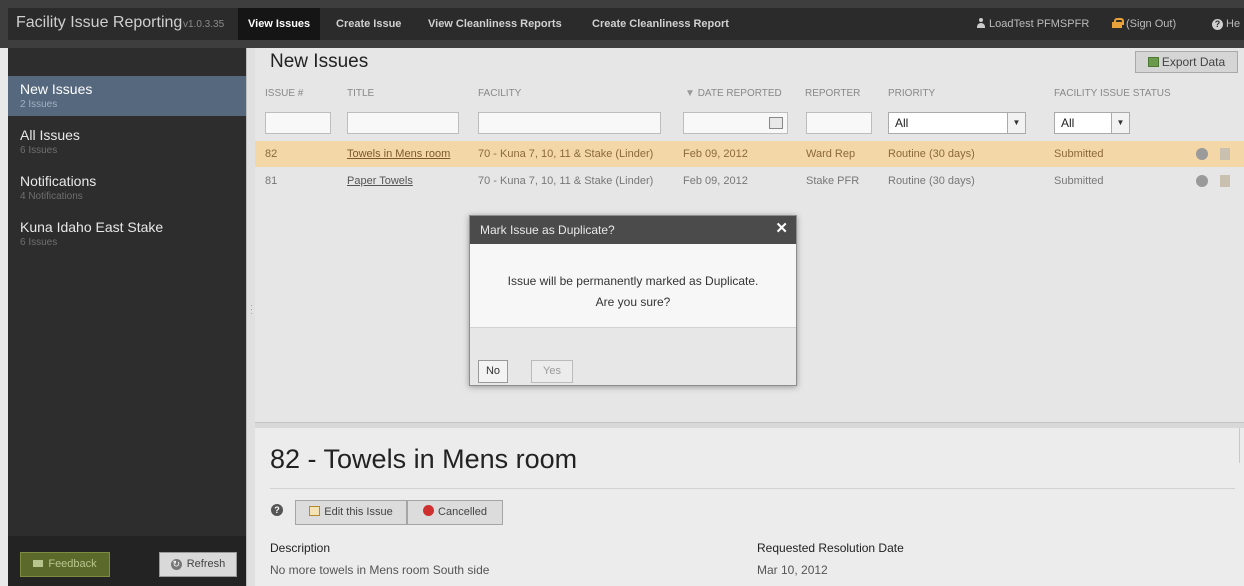  Describe the element at coordinates (300, 548) in the screenshot. I see `description-label: Description` at that location.